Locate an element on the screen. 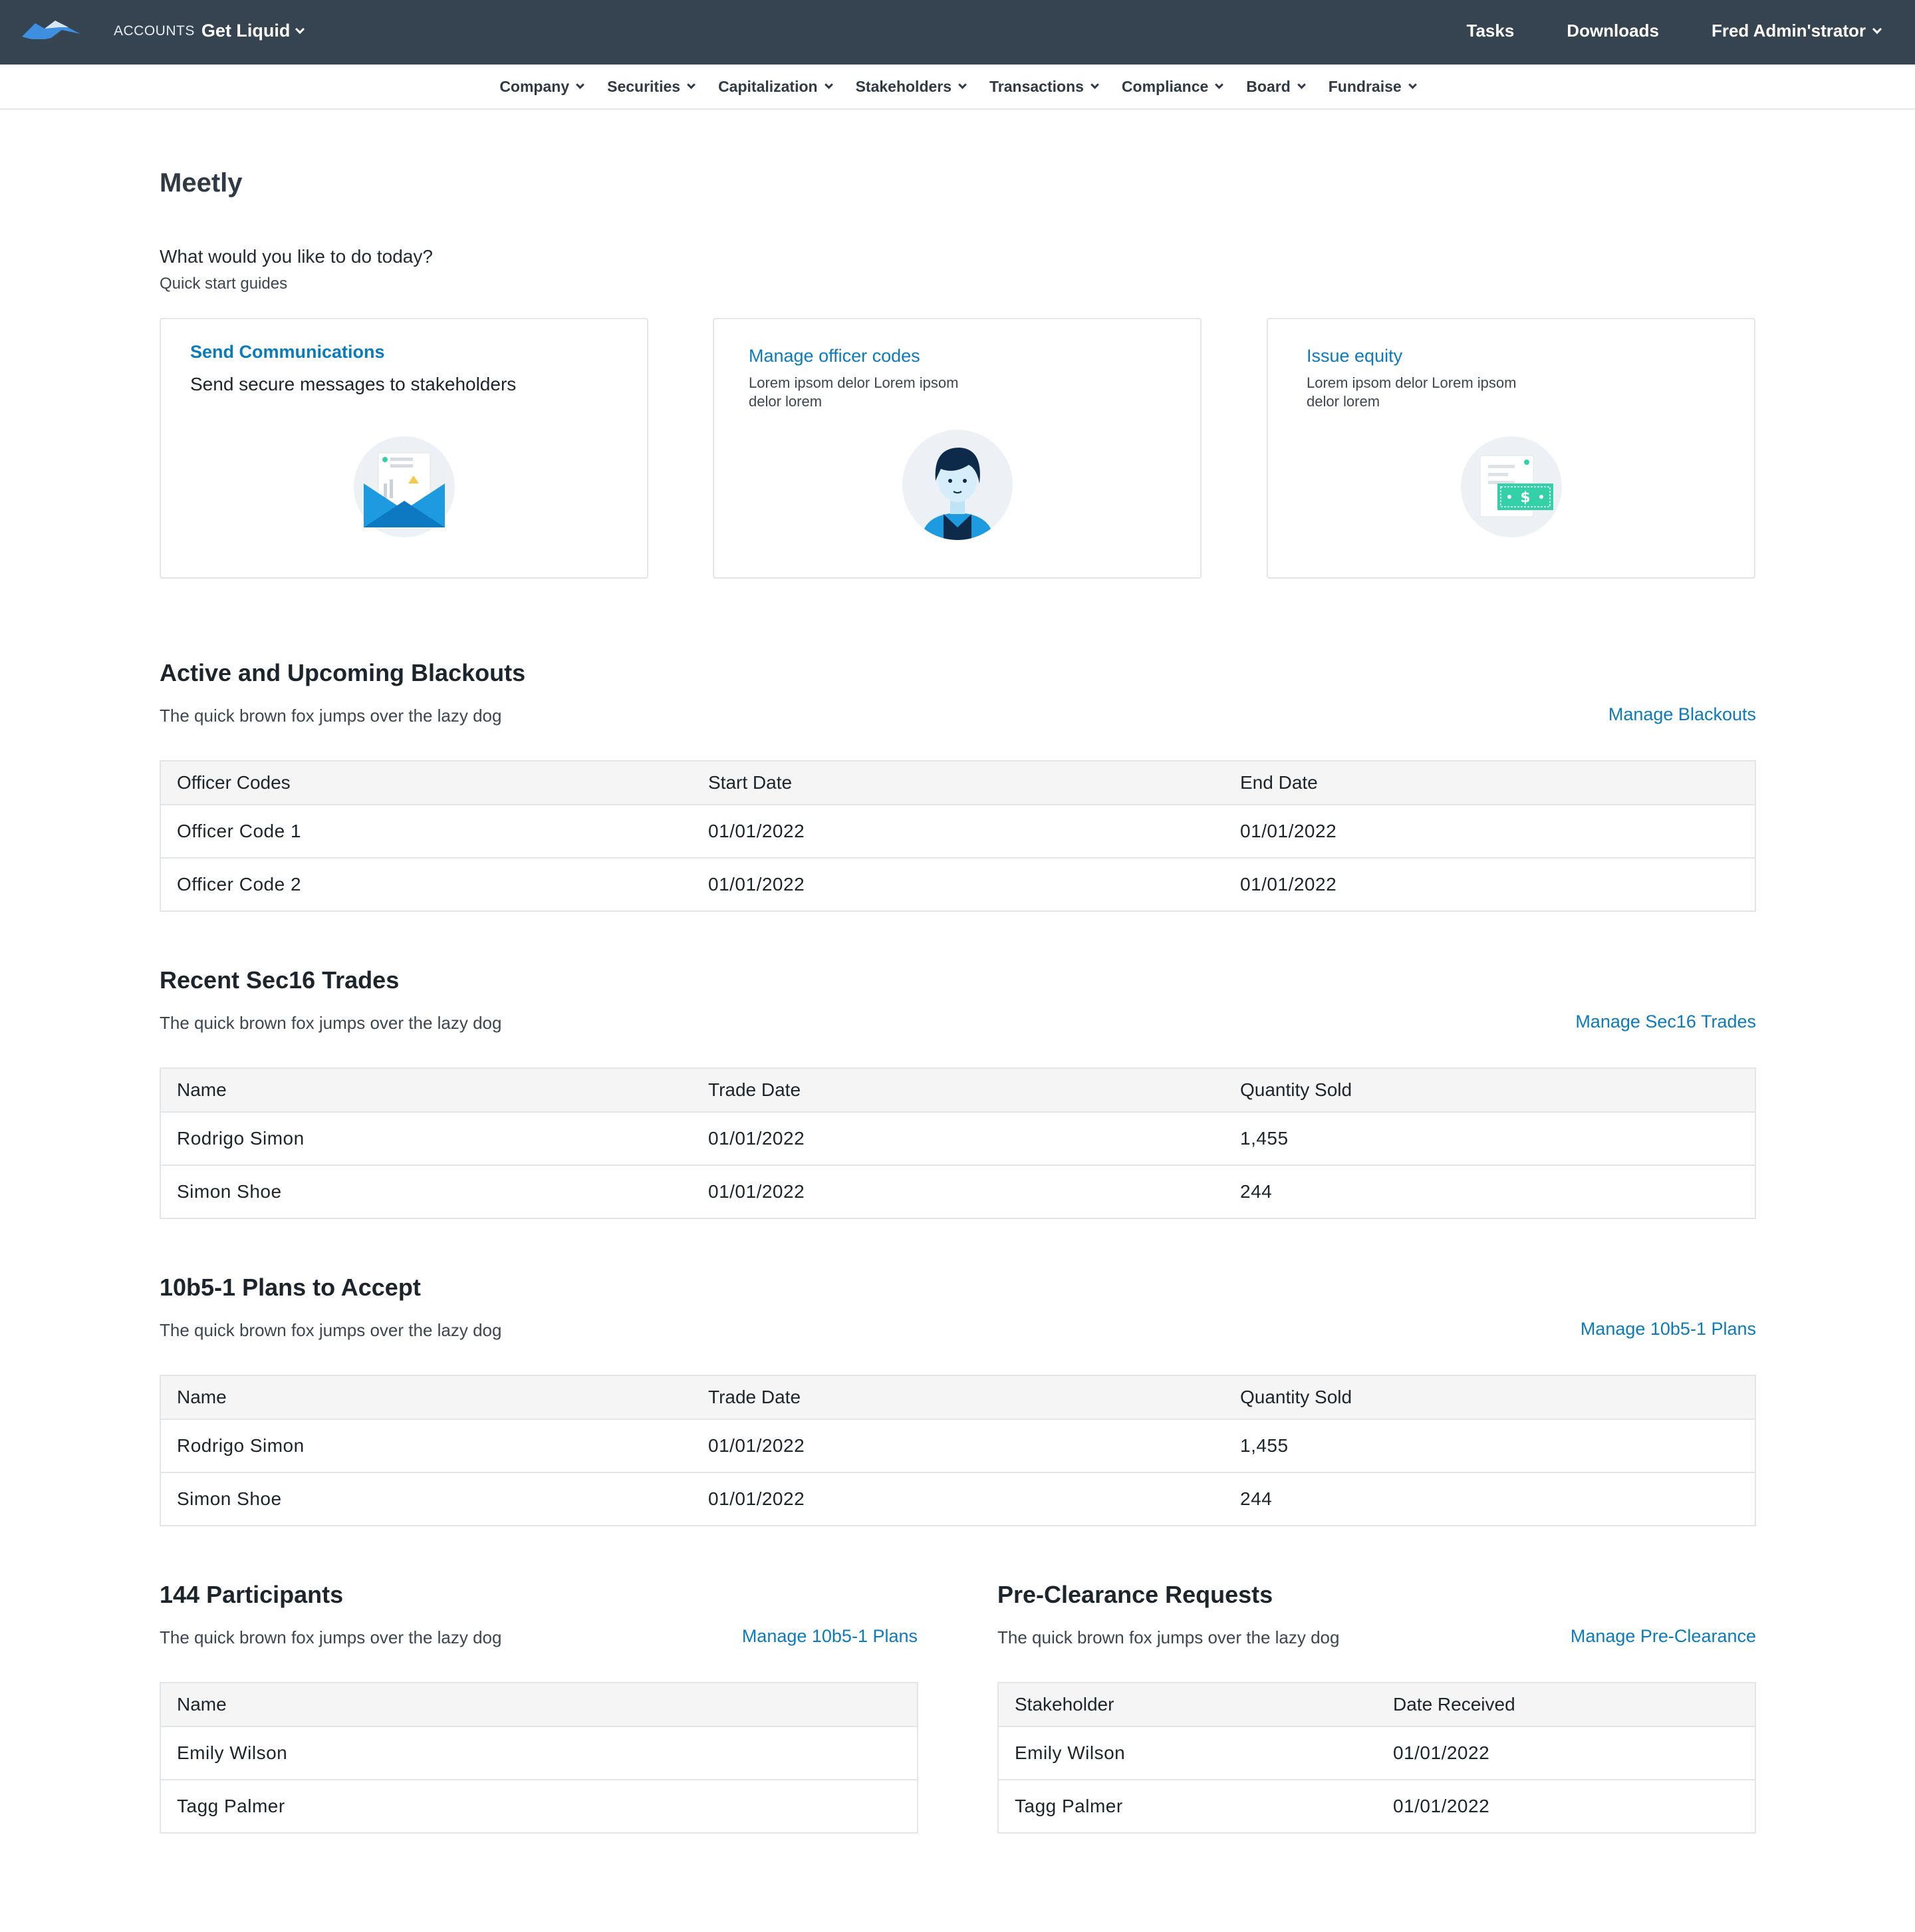 This screenshot has height=1932, width=1915. column-header: Start Date is located at coordinates (958, 783).